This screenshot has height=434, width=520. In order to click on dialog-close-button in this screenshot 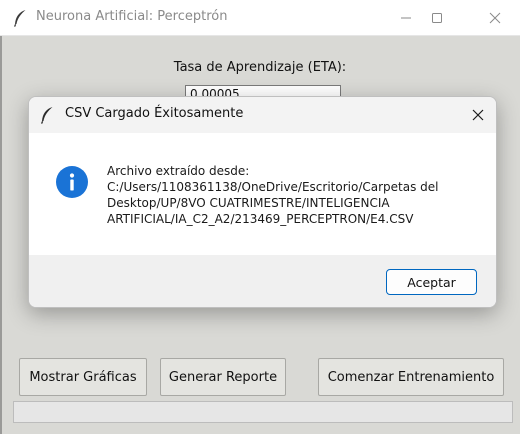, I will do `click(478, 115)`.